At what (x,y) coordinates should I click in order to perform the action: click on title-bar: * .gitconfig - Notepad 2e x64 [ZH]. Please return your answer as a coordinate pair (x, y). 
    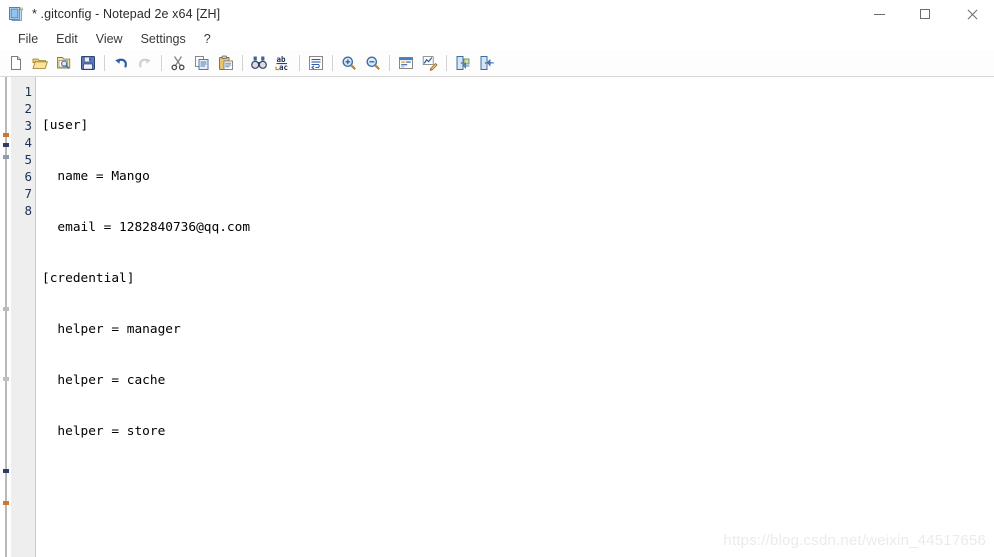
    Looking at the image, I should click on (497, 14).